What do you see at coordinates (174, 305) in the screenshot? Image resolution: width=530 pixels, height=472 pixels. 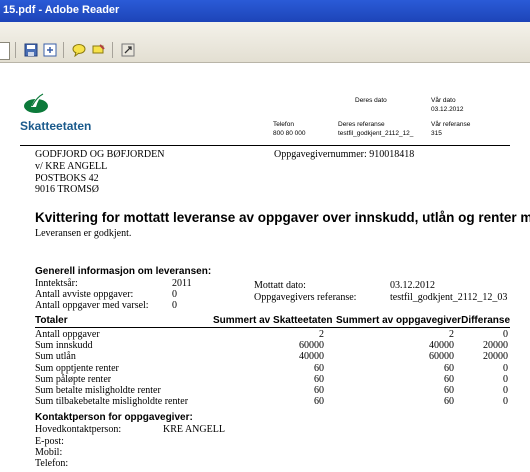 I see `varsel-value: 0` at bounding box center [174, 305].